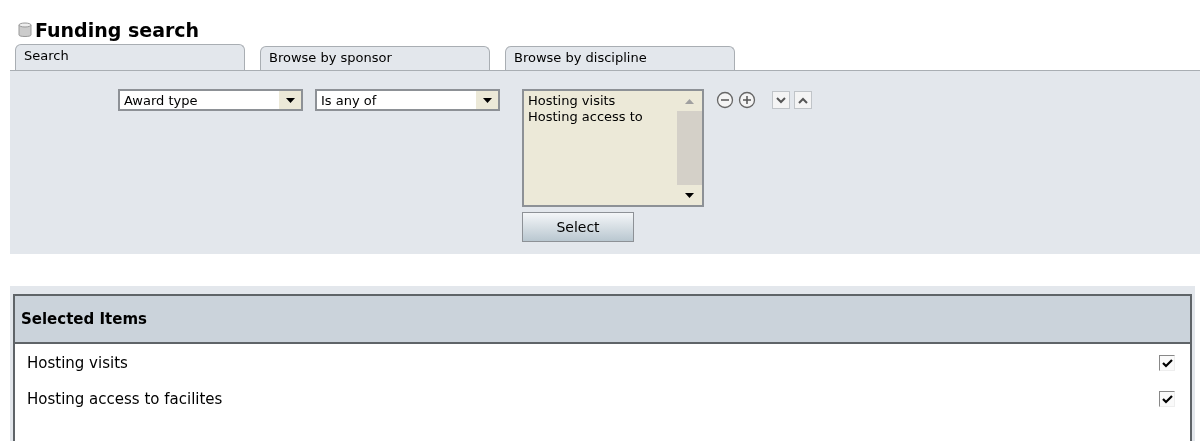 The width and height of the screenshot is (1200, 441). Describe the element at coordinates (600, 117) in the screenshot. I see `list-option: Hosting access to` at that location.